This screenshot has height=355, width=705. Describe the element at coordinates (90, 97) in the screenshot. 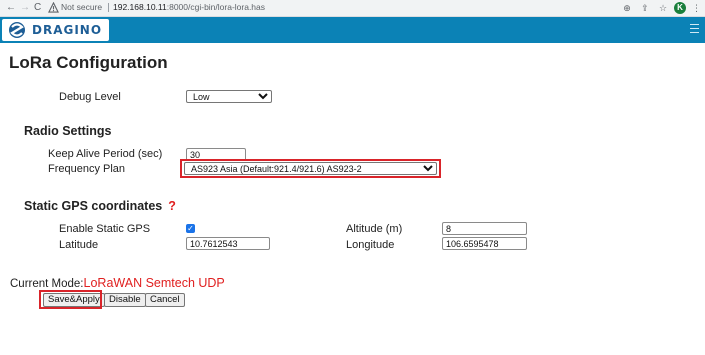

I see `debug-level-label: Debug Level` at that location.